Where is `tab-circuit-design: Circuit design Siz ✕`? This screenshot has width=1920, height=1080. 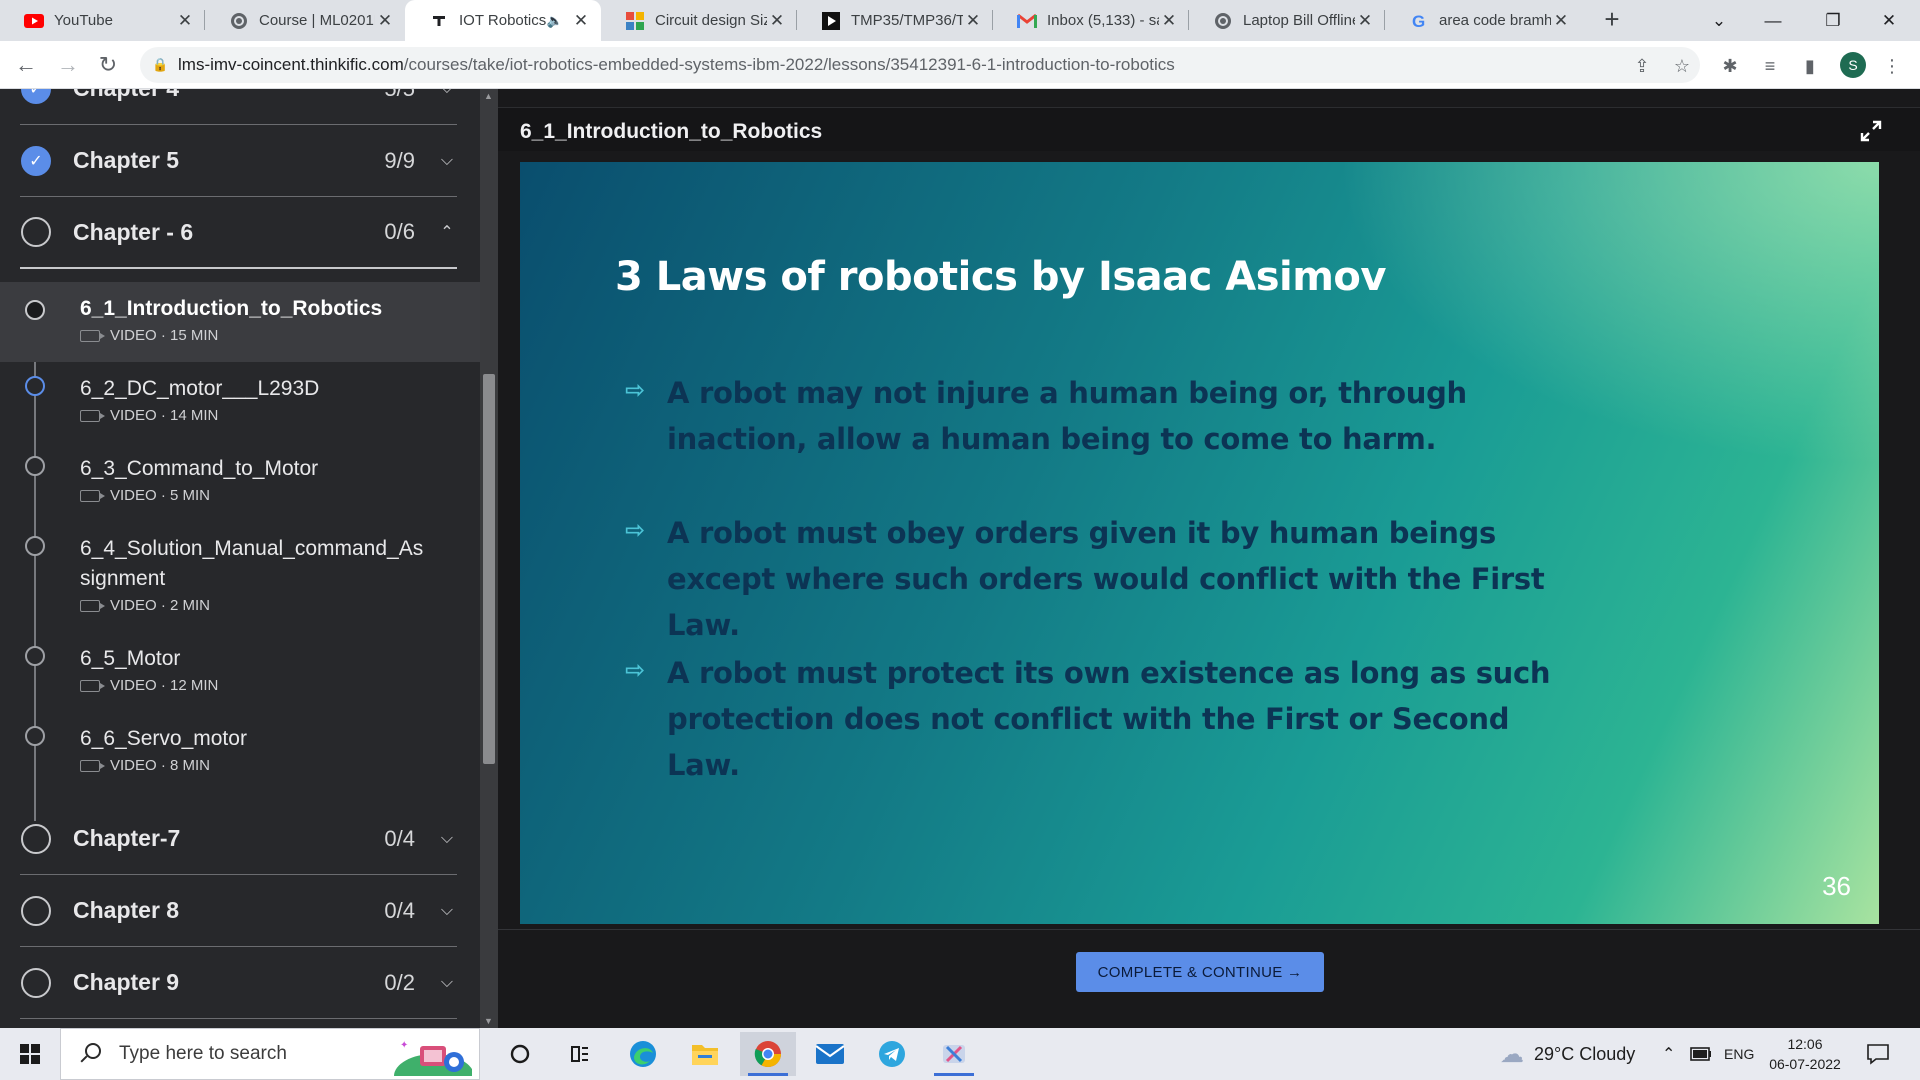 tab-circuit-design: Circuit design Siz ✕ is located at coordinates (699, 20).